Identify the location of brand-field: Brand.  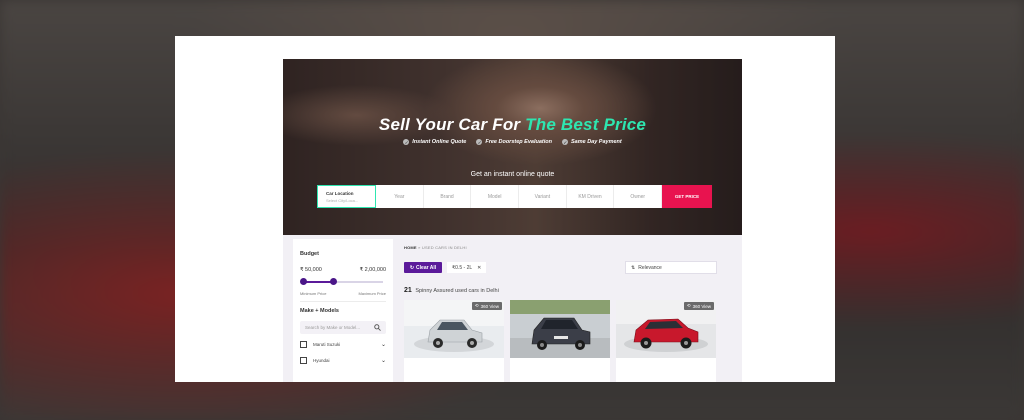
(448, 196).